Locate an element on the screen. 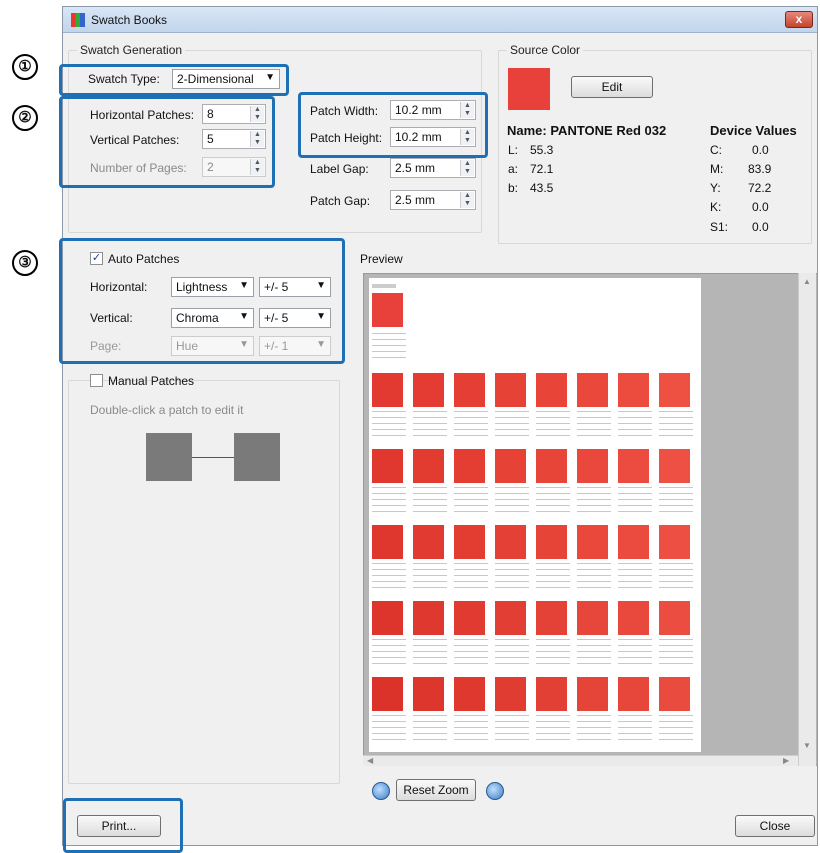  scroll-down-icon: ▼ is located at coordinates (807, 745).